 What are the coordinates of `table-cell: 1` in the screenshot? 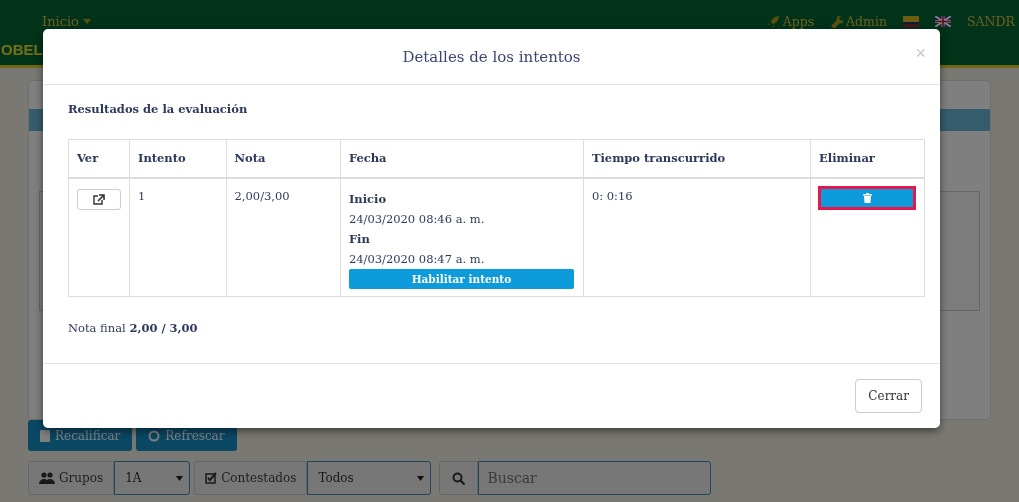 It's located at (178, 236).